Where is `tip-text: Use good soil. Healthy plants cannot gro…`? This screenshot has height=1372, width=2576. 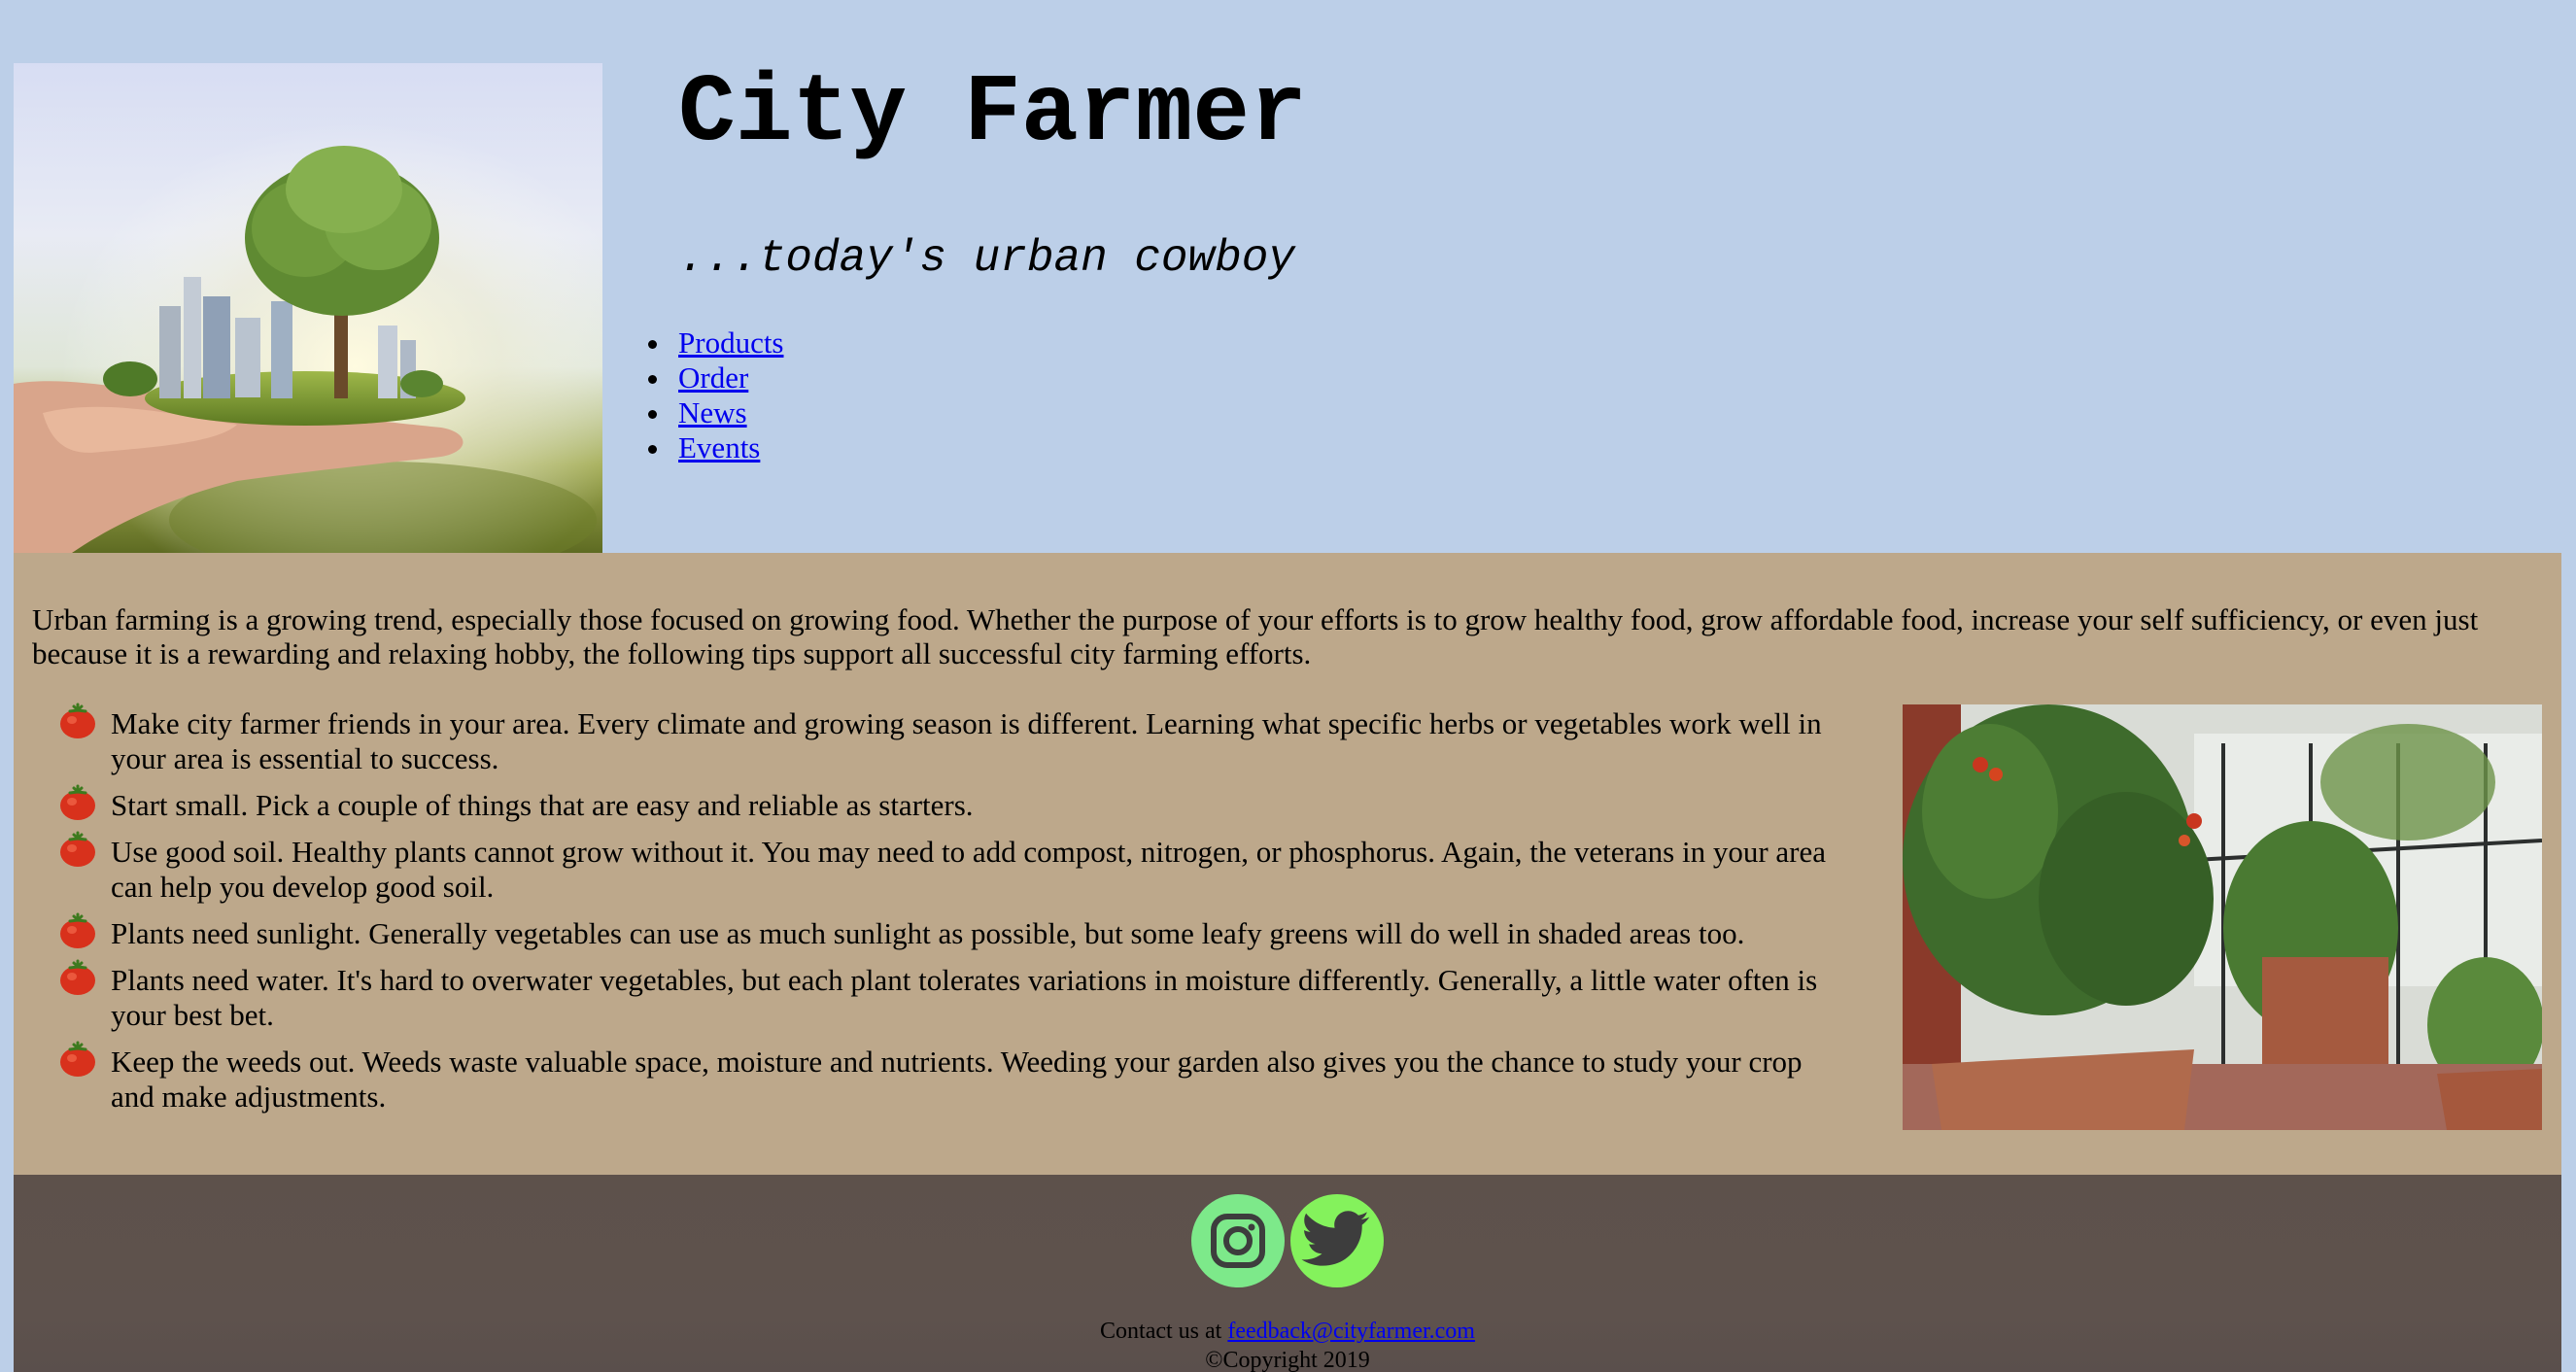 tip-text: Use good soil. Healthy plants cannot gro… is located at coordinates (968, 870).